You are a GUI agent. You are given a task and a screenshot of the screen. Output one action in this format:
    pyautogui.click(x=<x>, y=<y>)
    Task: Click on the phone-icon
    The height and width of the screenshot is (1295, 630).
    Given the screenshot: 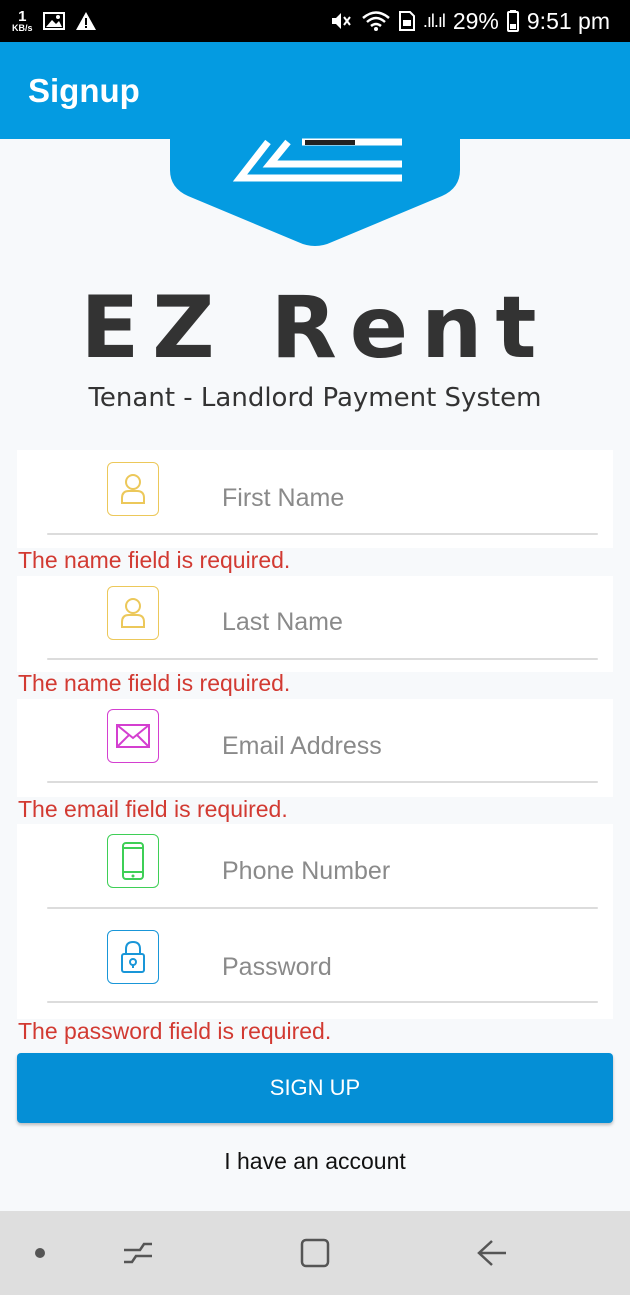 What is the action you would take?
    pyautogui.click(x=133, y=861)
    